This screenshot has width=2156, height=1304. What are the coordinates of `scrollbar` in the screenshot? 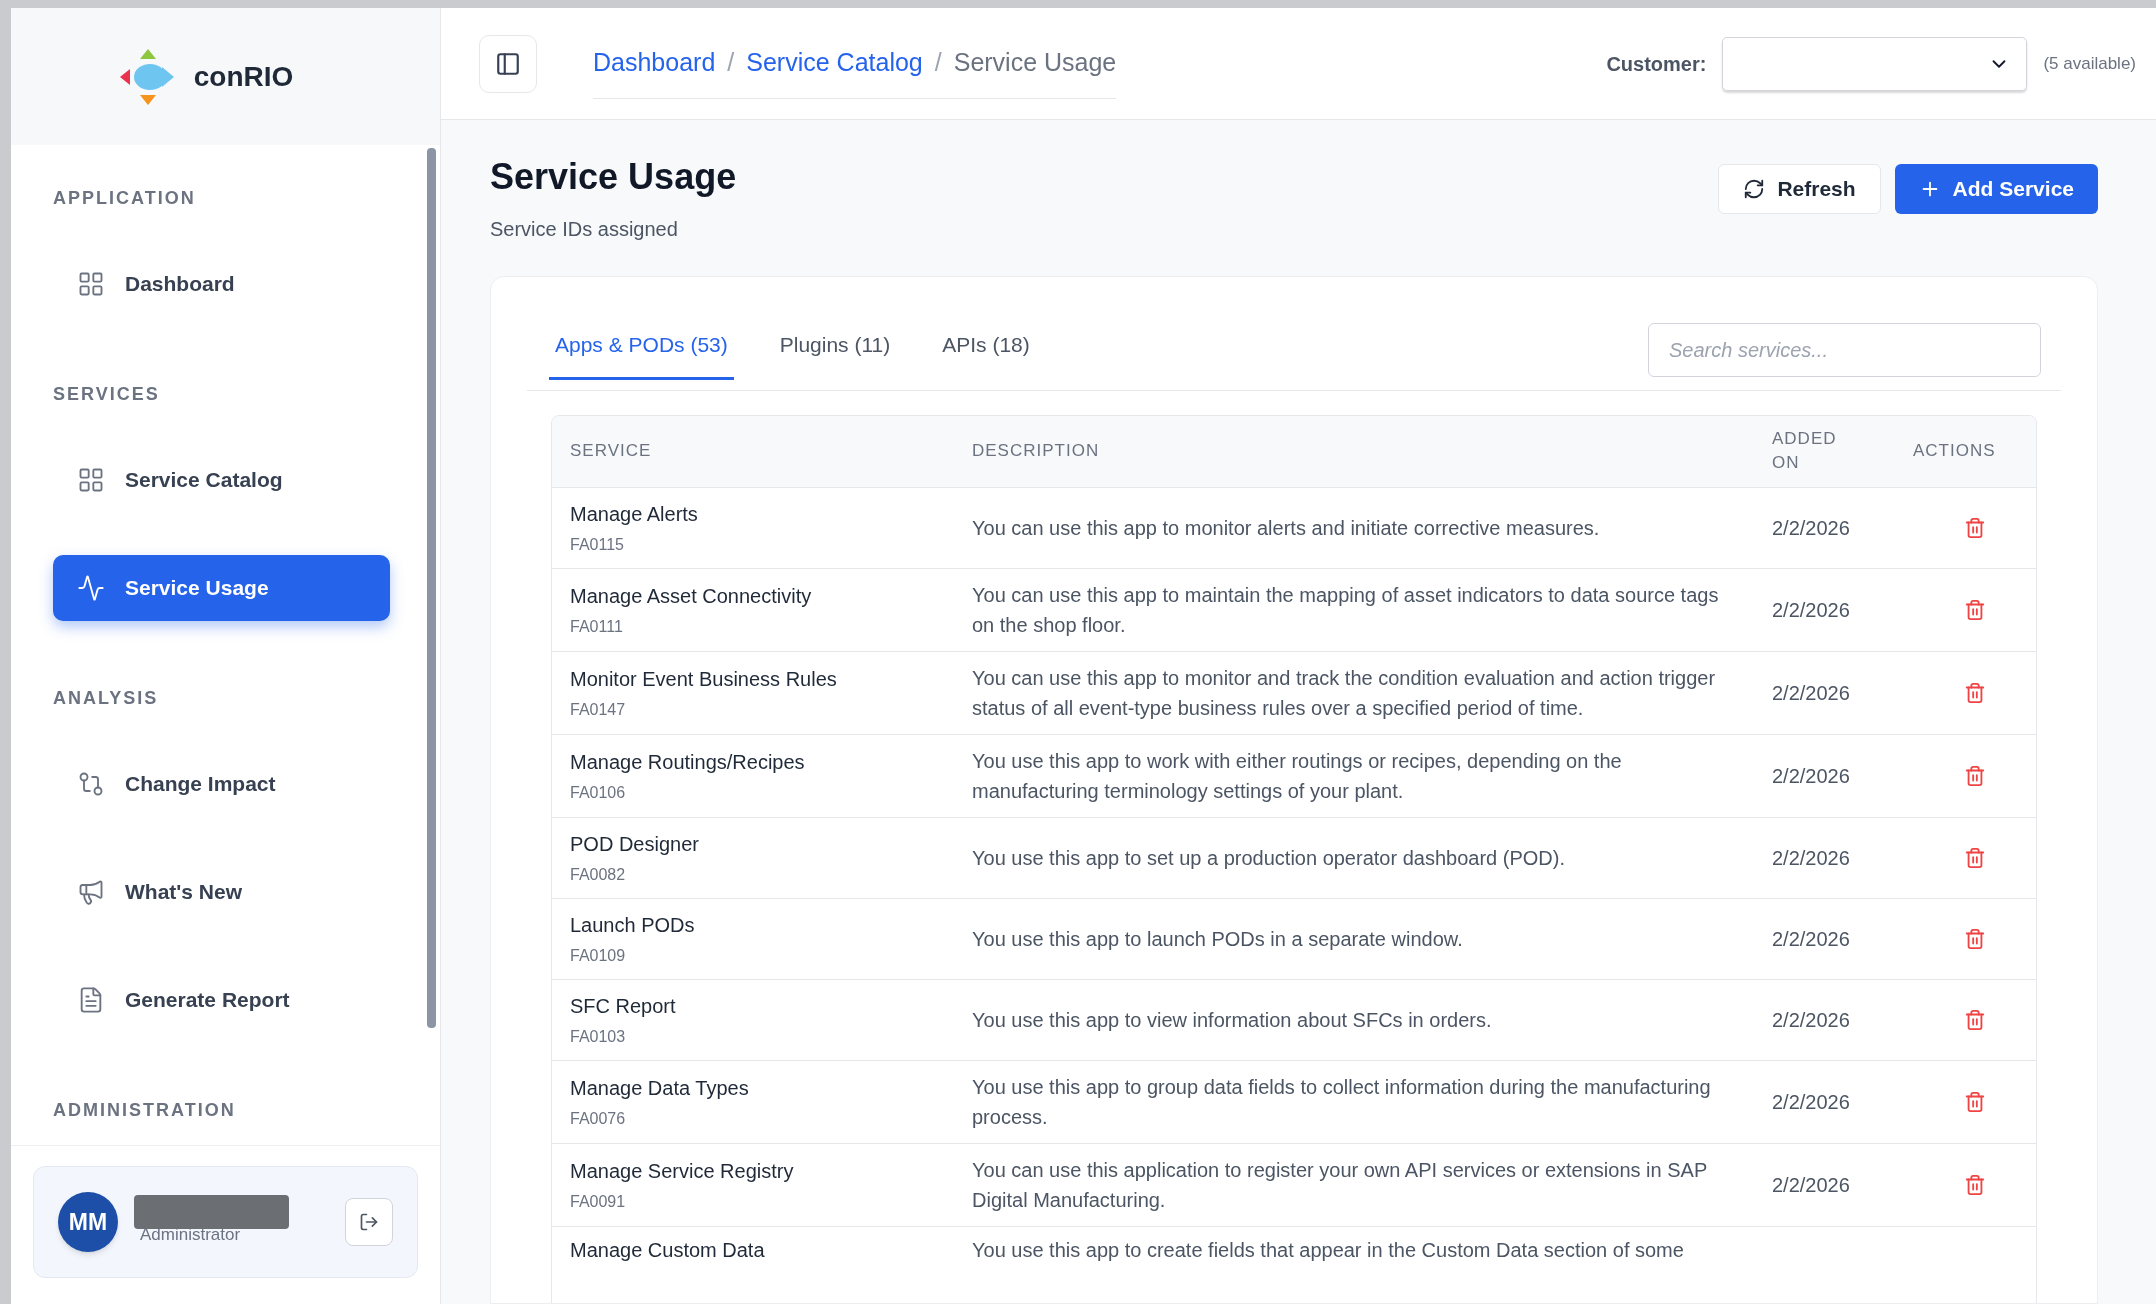 It's located at (431, 588).